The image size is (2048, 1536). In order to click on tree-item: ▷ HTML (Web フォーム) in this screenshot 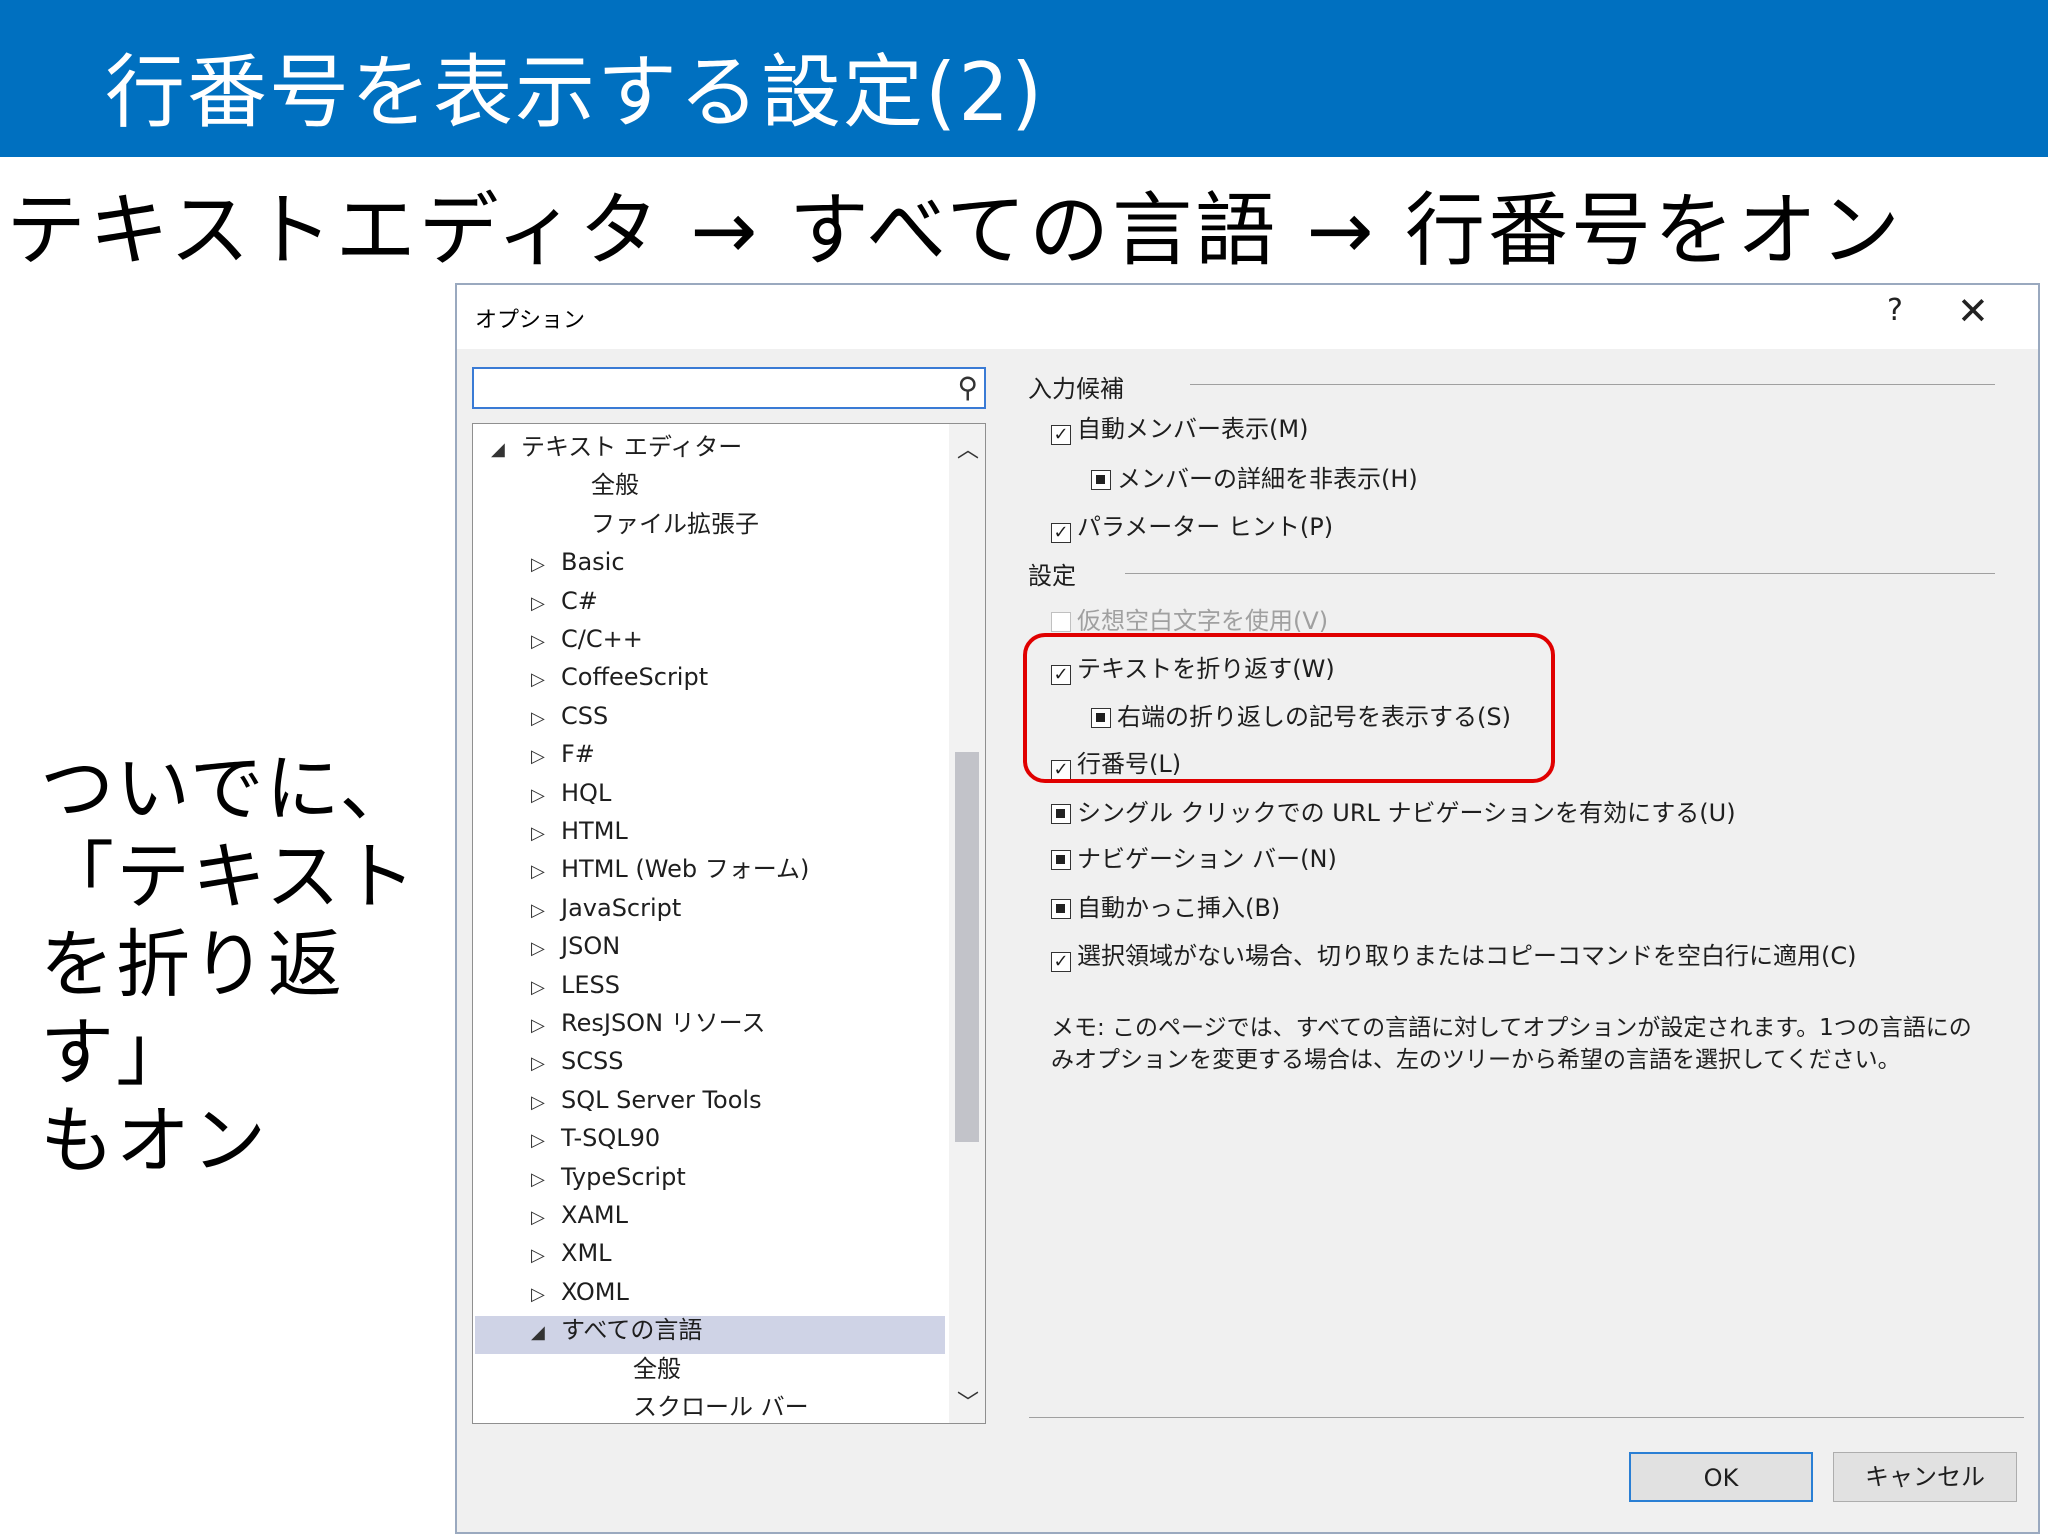, I will do `click(670, 869)`.